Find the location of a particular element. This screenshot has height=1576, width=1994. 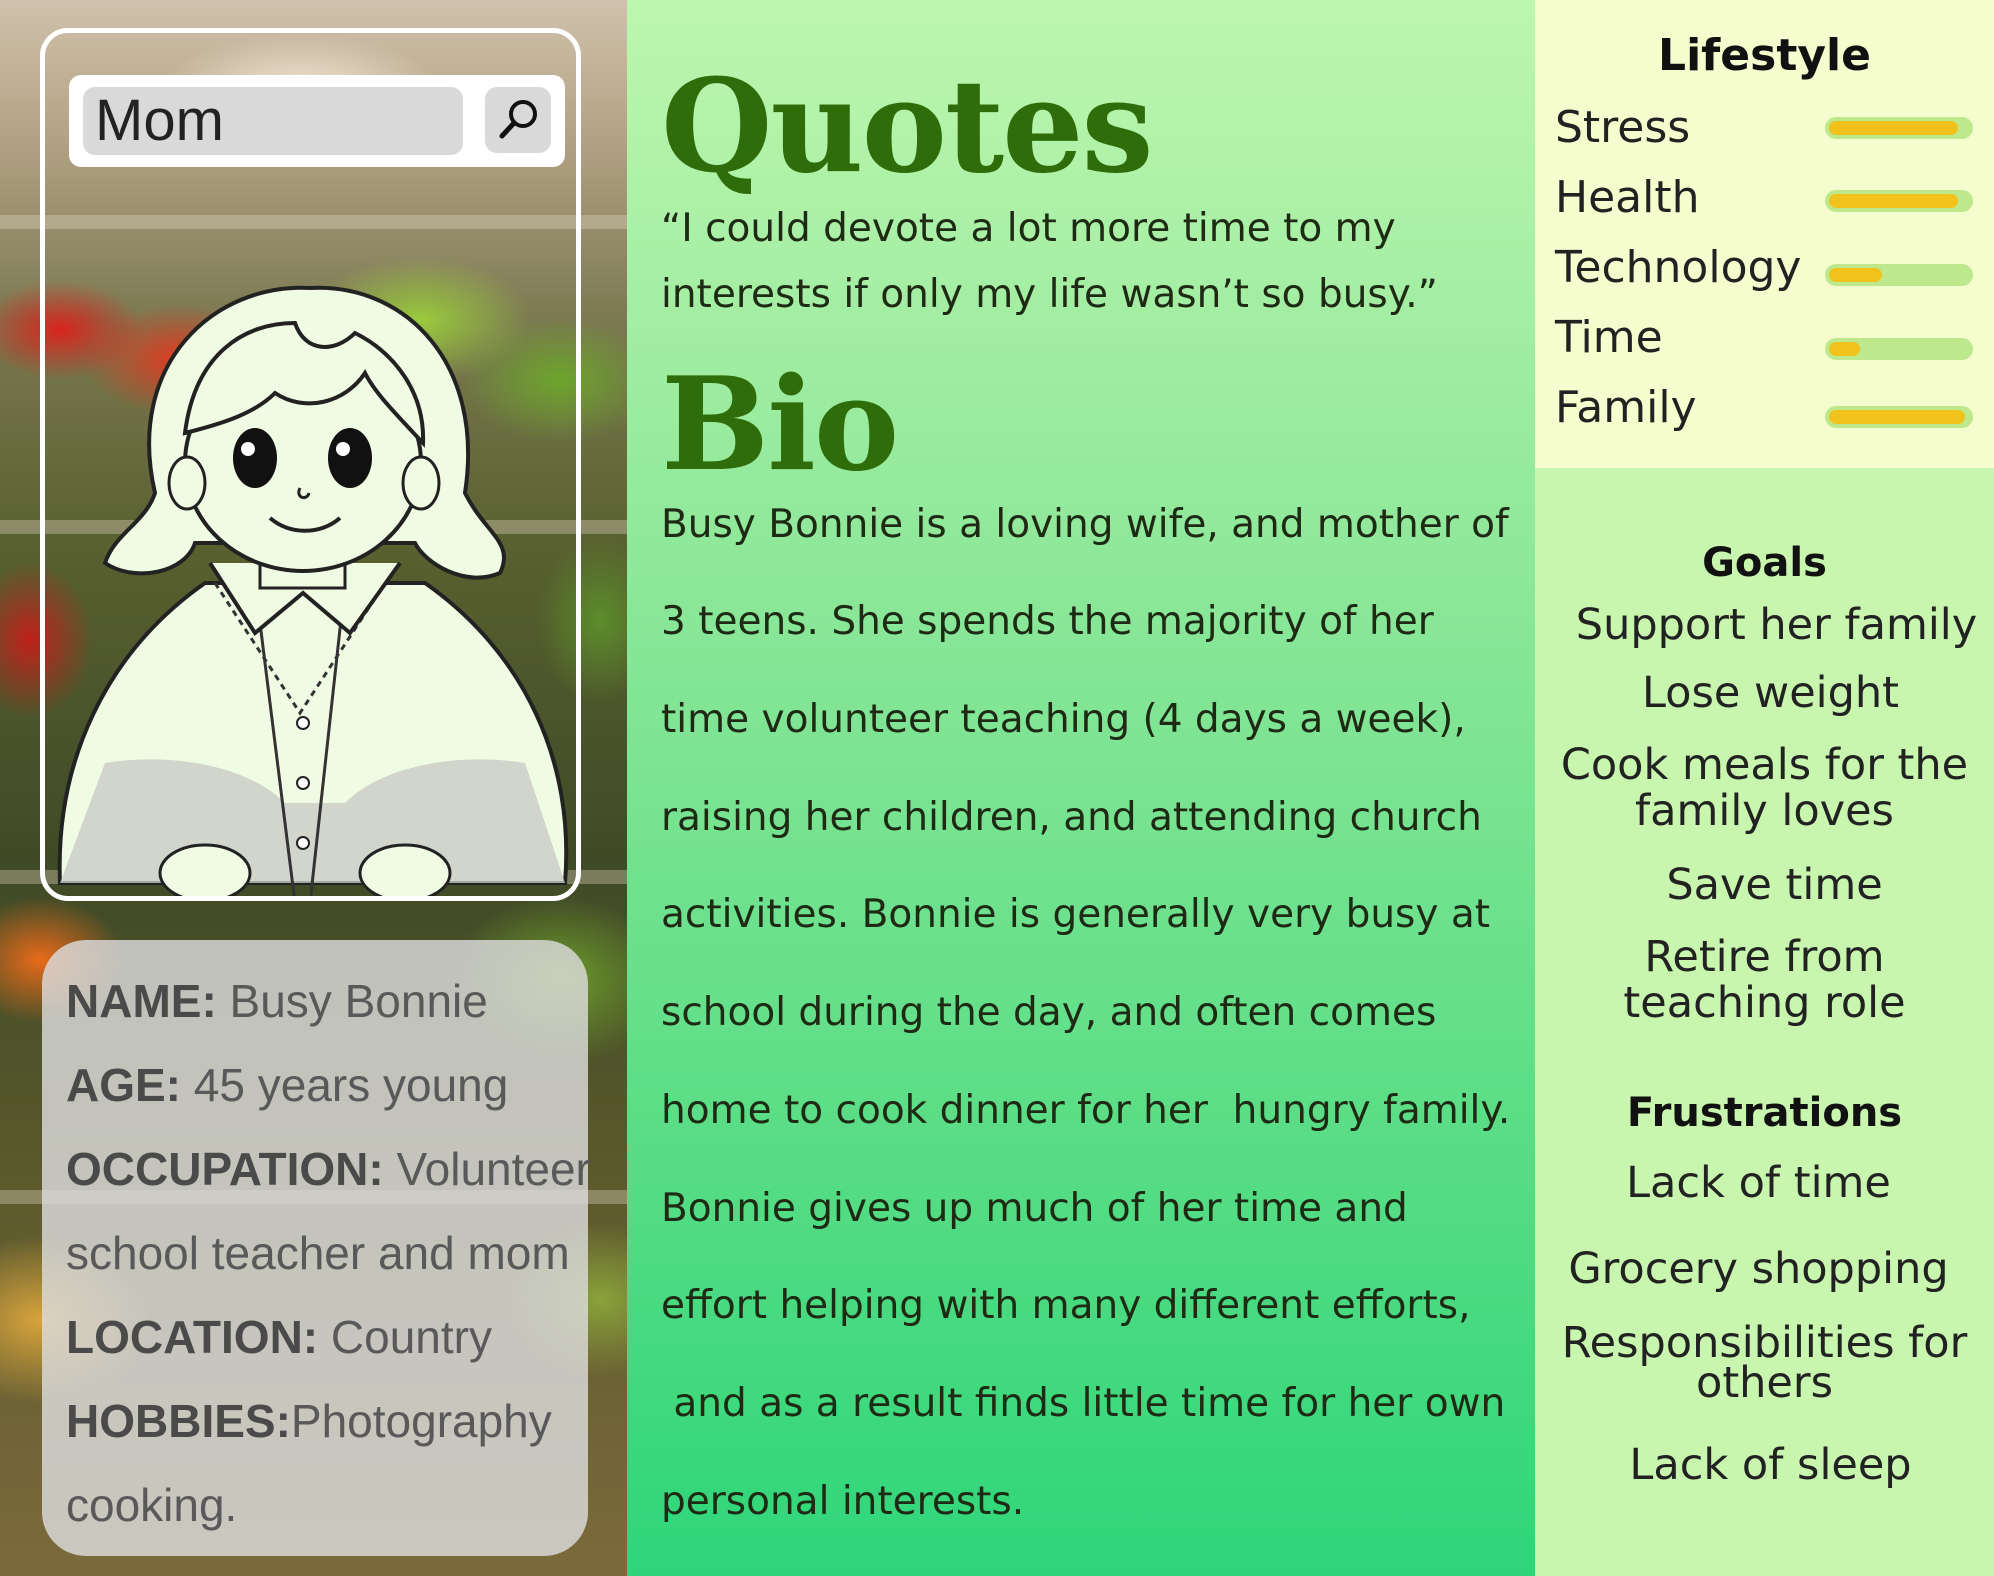

info-location: LOCATION: Country is located at coordinates (279, 1337).